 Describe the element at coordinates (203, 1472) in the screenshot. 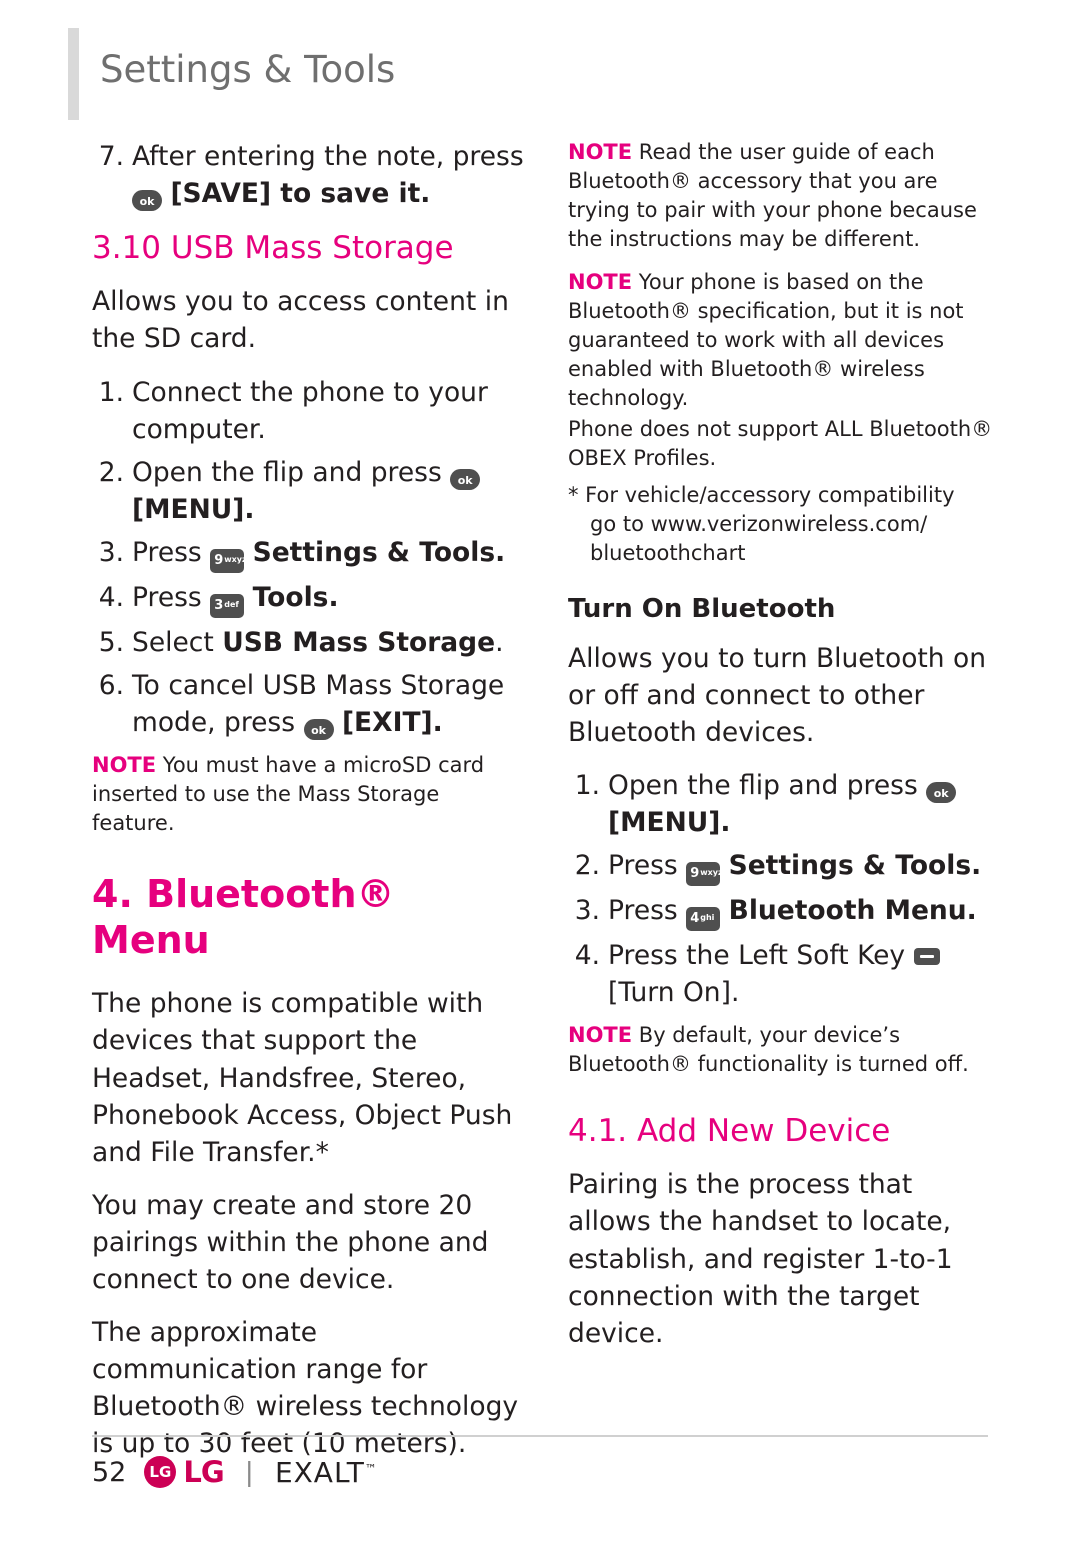

I see `lg-wordmark: LG` at that location.